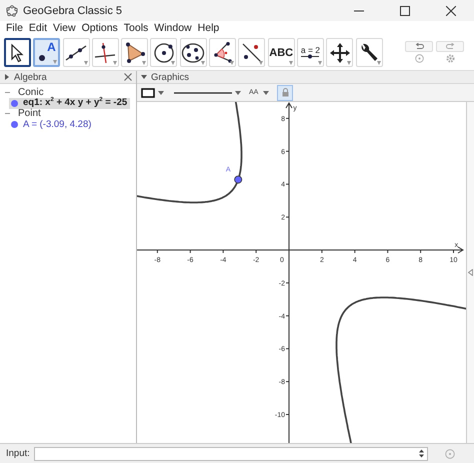 This screenshot has width=474, height=463. Describe the element at coordinates (170, 77) in the screenshot. I see `graphics-panel-title: Graphics` at that location.